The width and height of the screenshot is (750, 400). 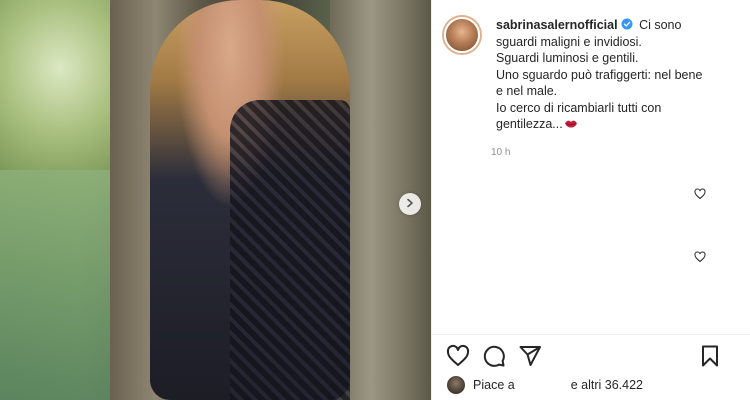 I want to click on author-avatar, so click(x=462, y=35).